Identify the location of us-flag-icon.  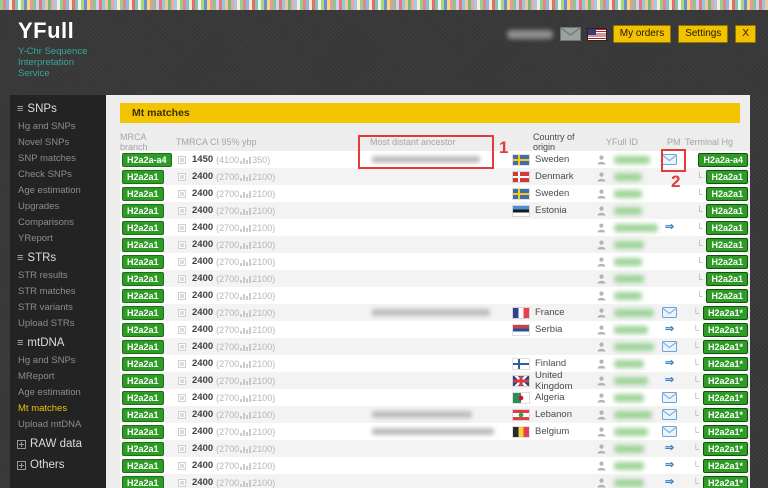
(596, 34).